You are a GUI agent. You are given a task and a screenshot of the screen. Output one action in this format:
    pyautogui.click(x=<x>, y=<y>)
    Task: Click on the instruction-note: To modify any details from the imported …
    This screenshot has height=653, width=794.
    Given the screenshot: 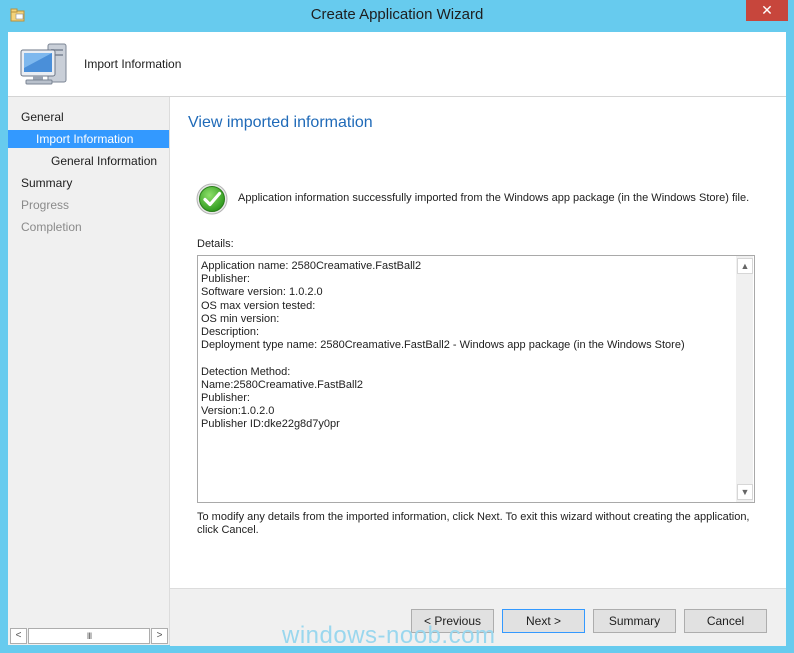 What is the action you would take?
    pyautogui.click(x=473, y=523)
    